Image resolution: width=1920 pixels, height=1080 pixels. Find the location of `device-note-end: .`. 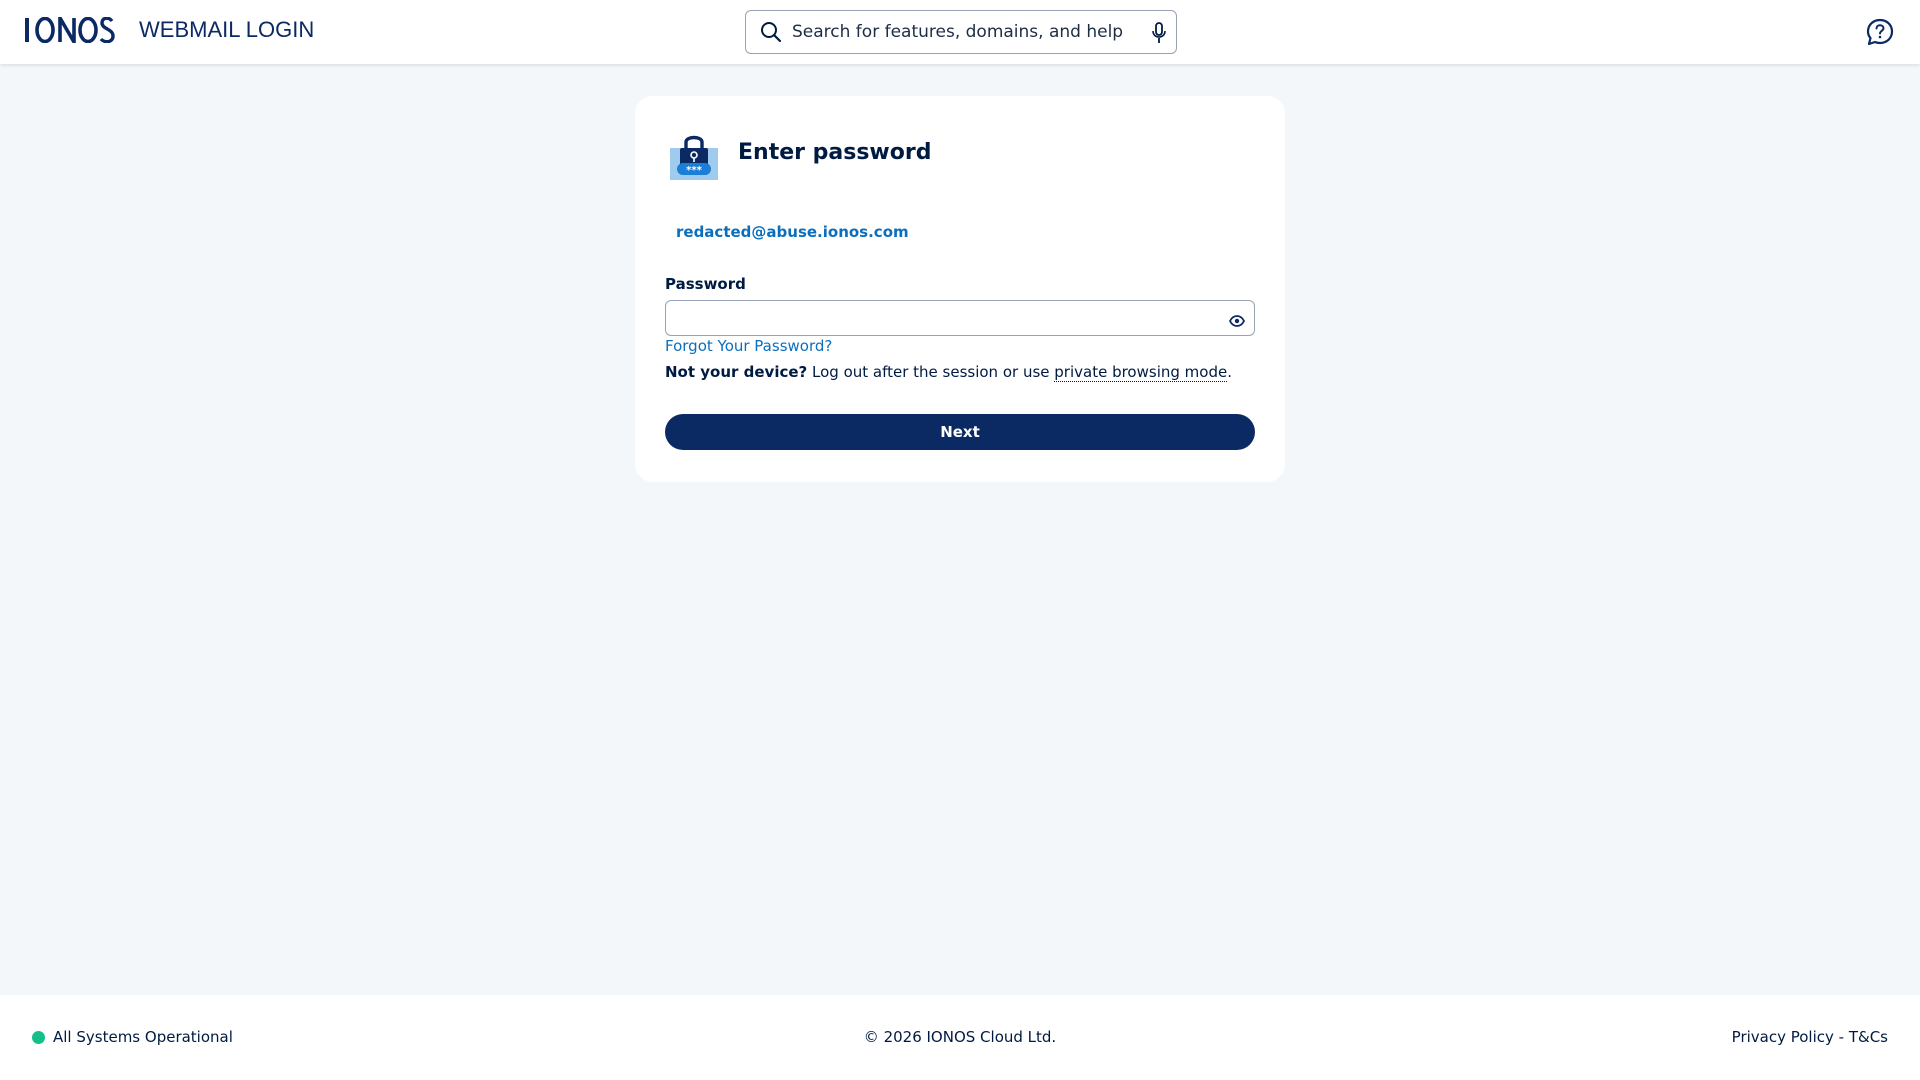

device-note-end: . is located at coordinates (1229, 372).